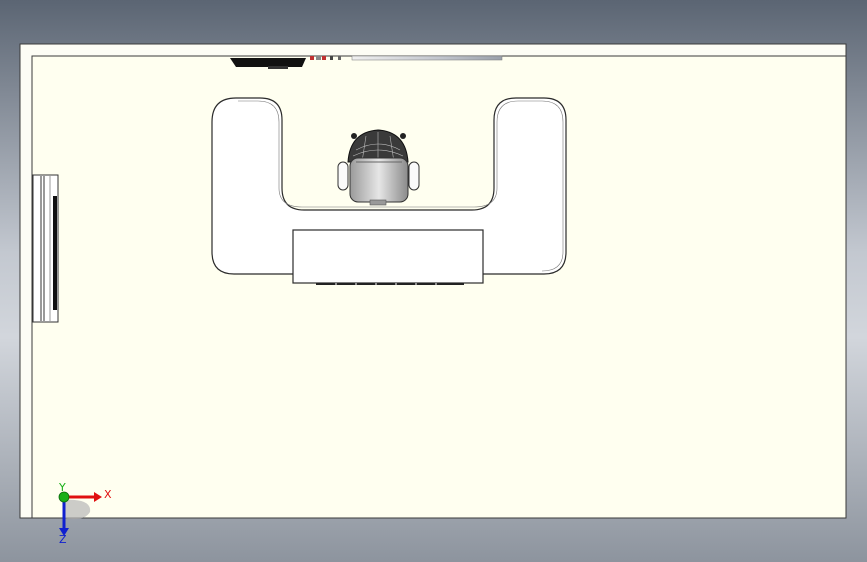 This screenshot has width=867, height=562. What do you see at coordinates (331, 58) in the screenshot?
I see `wall-marker-dark` at bounding box center [331, 58].